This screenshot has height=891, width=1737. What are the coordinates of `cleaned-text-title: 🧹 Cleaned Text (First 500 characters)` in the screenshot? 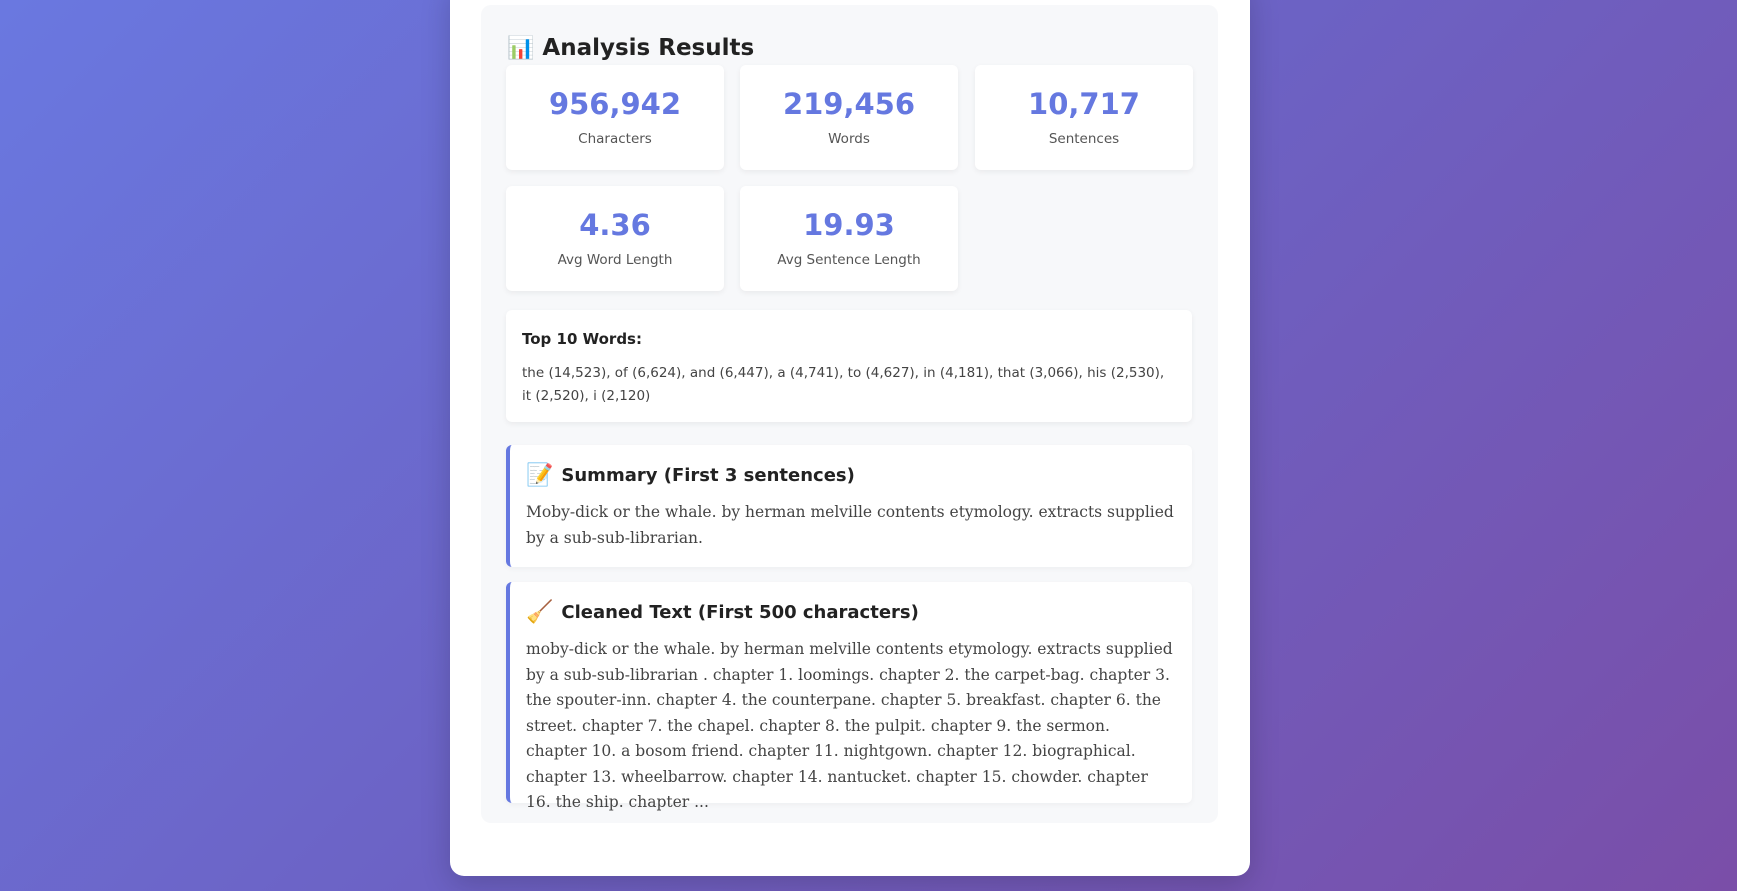 It's located at (850, 612).